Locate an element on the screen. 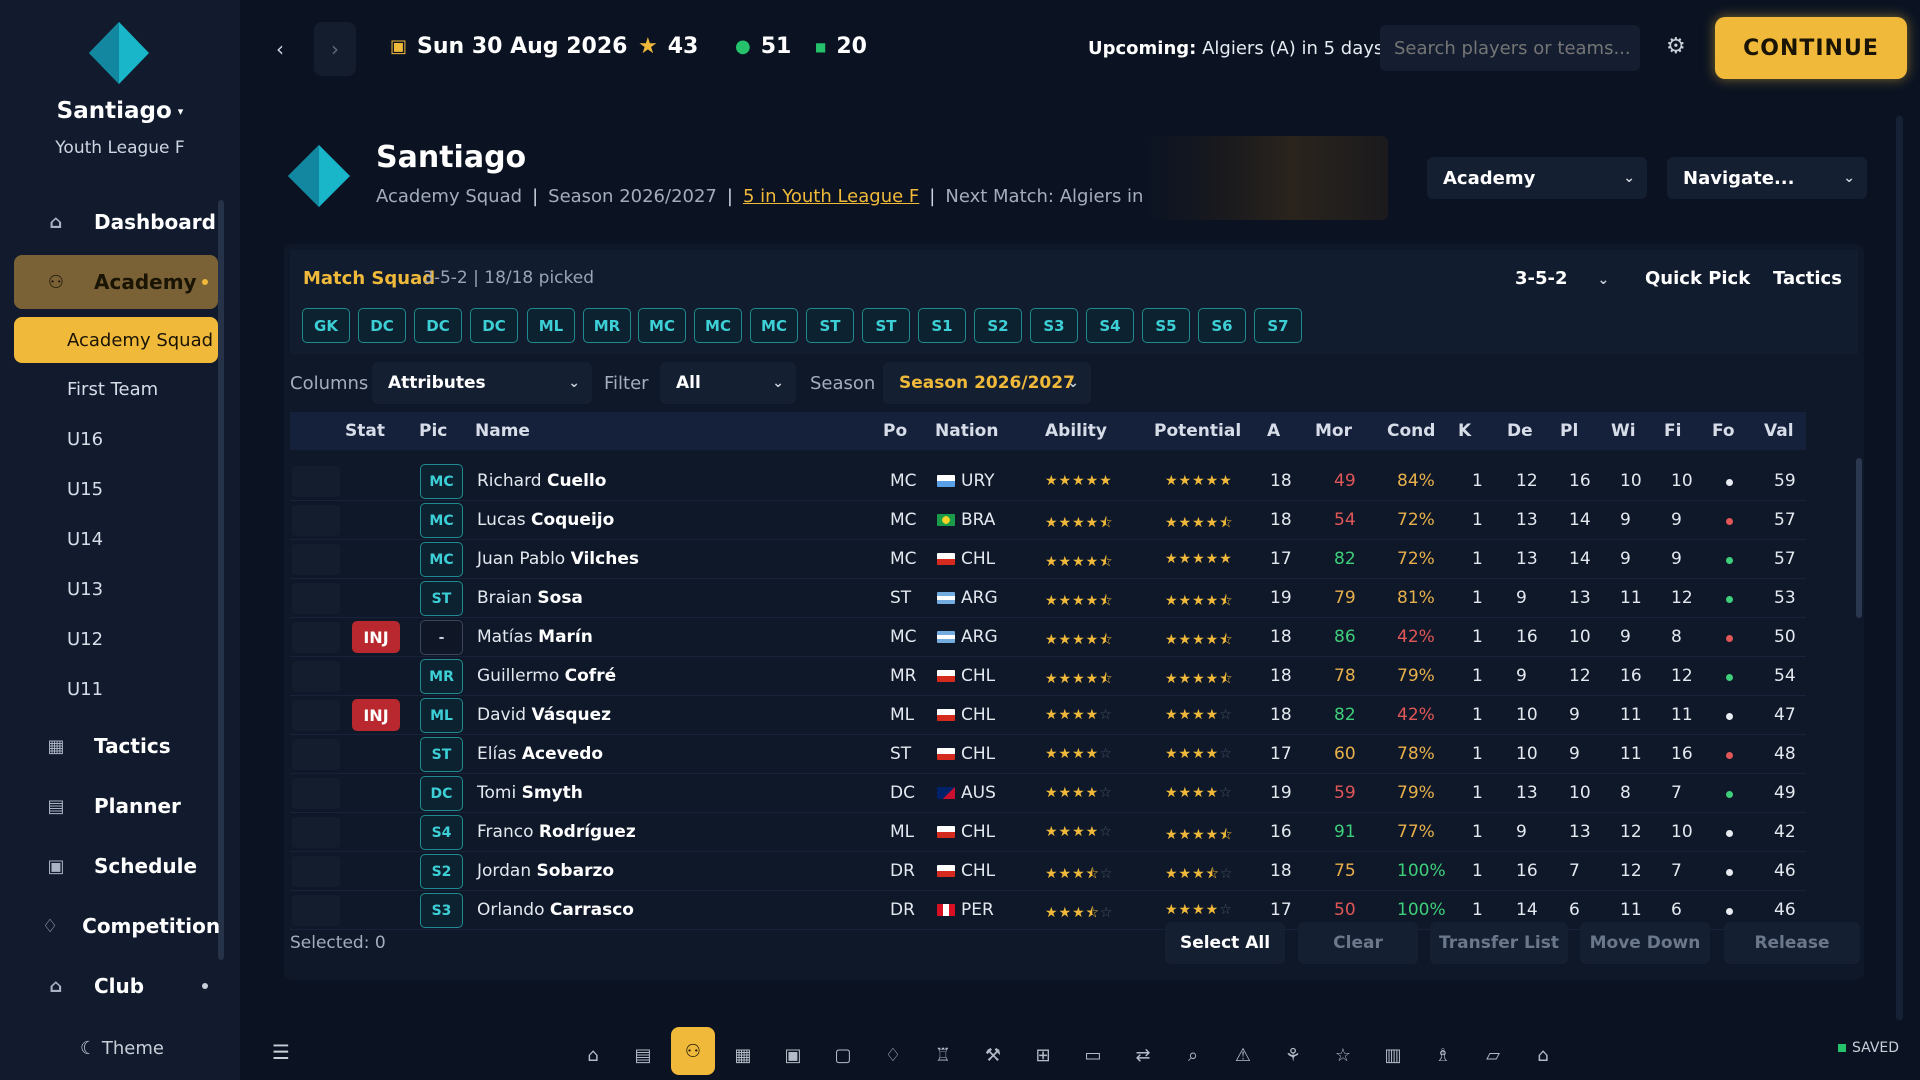 This screenshot has height=1080, width=1920. column-header-cond: Cond is located at coordinates (1411, 431).